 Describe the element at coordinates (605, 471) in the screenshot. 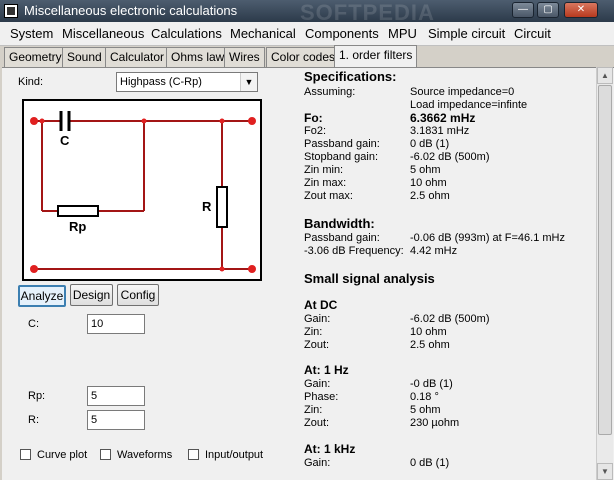

I see `scroll-down-icon: ▼` at that location.